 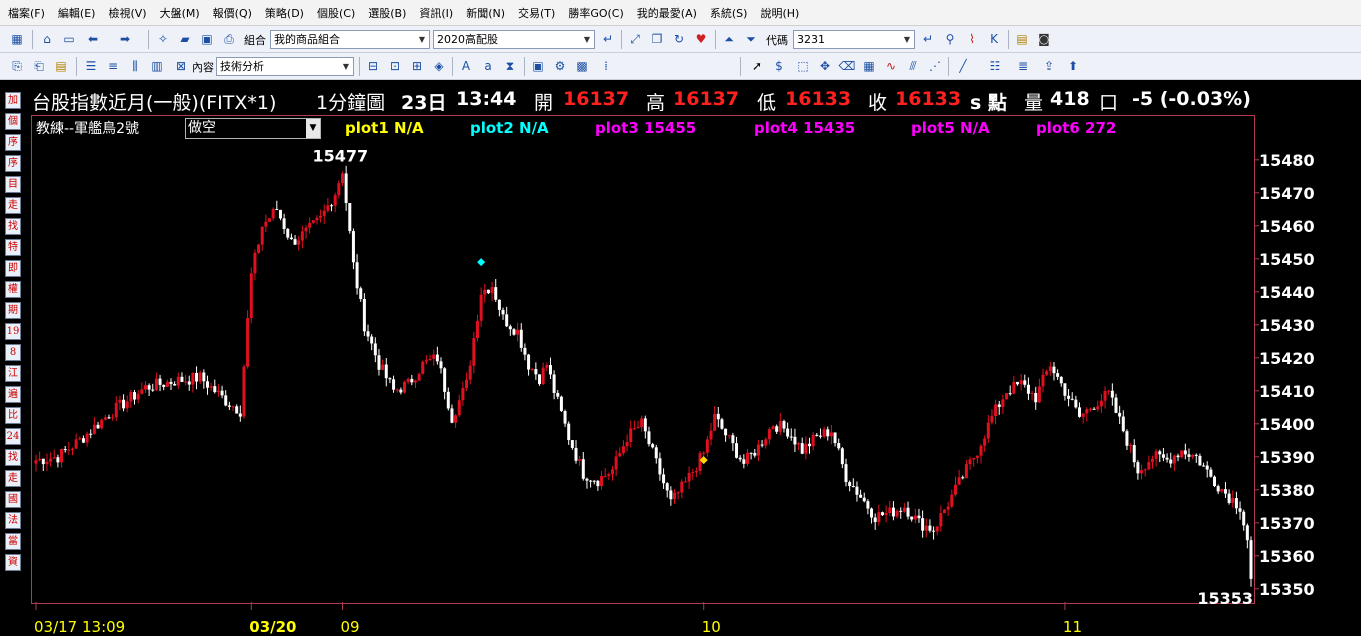 What do you see at coordinates (1076, 128) in the screenshot?
I see `plot6-label: plot6 272` at bounding box center [1076, 128].